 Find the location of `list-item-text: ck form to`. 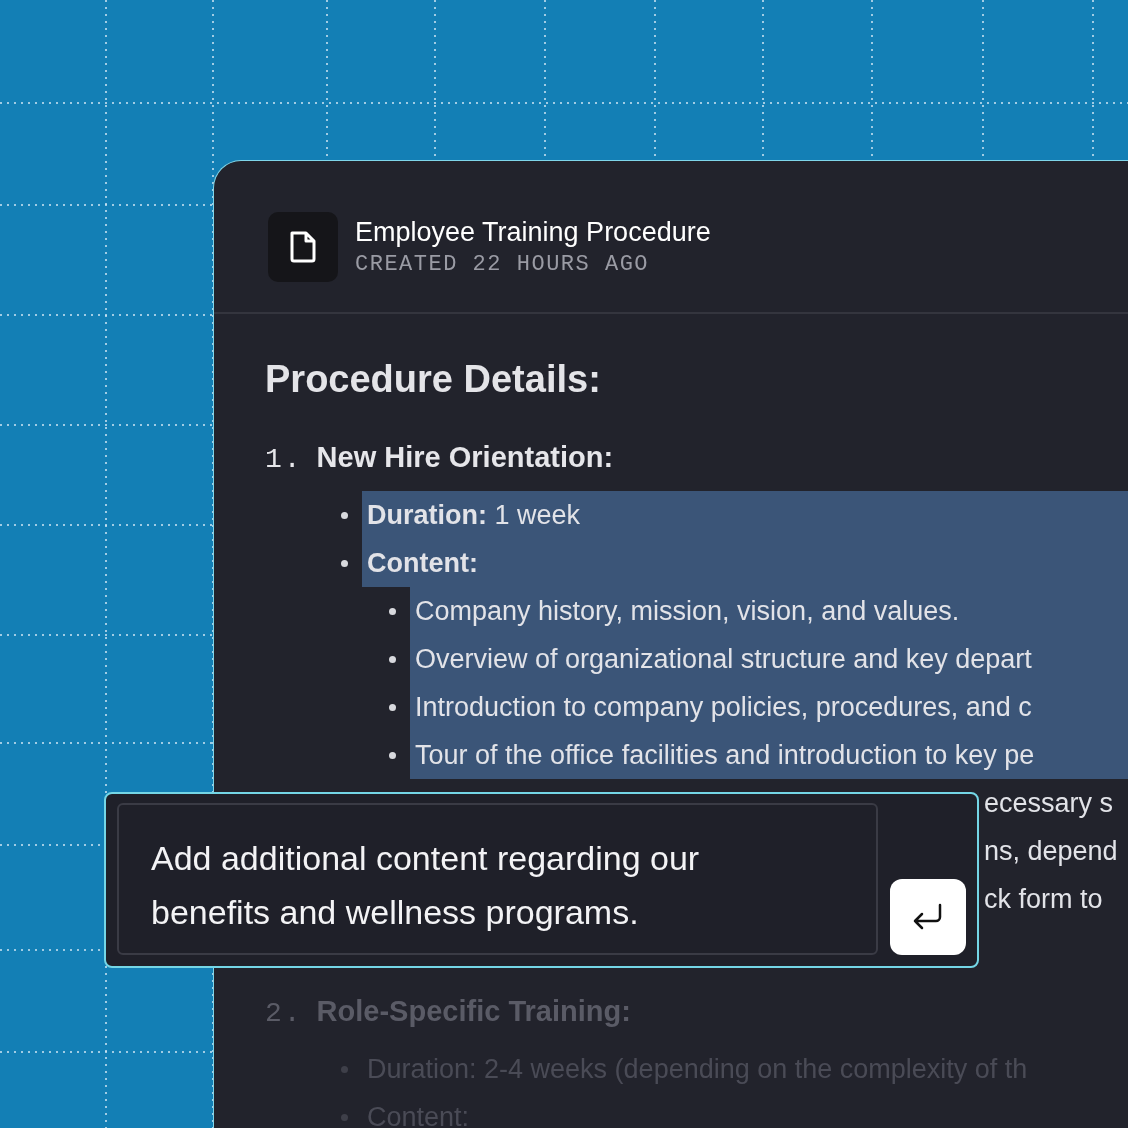

list-item-text: ck form to is located at coordinates (1043, 899).